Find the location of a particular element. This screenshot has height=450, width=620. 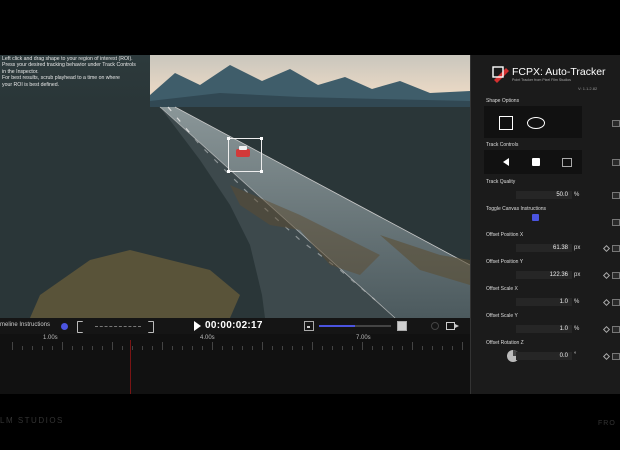

rotation-z-unit: ° is located at coordinates (575, 355).